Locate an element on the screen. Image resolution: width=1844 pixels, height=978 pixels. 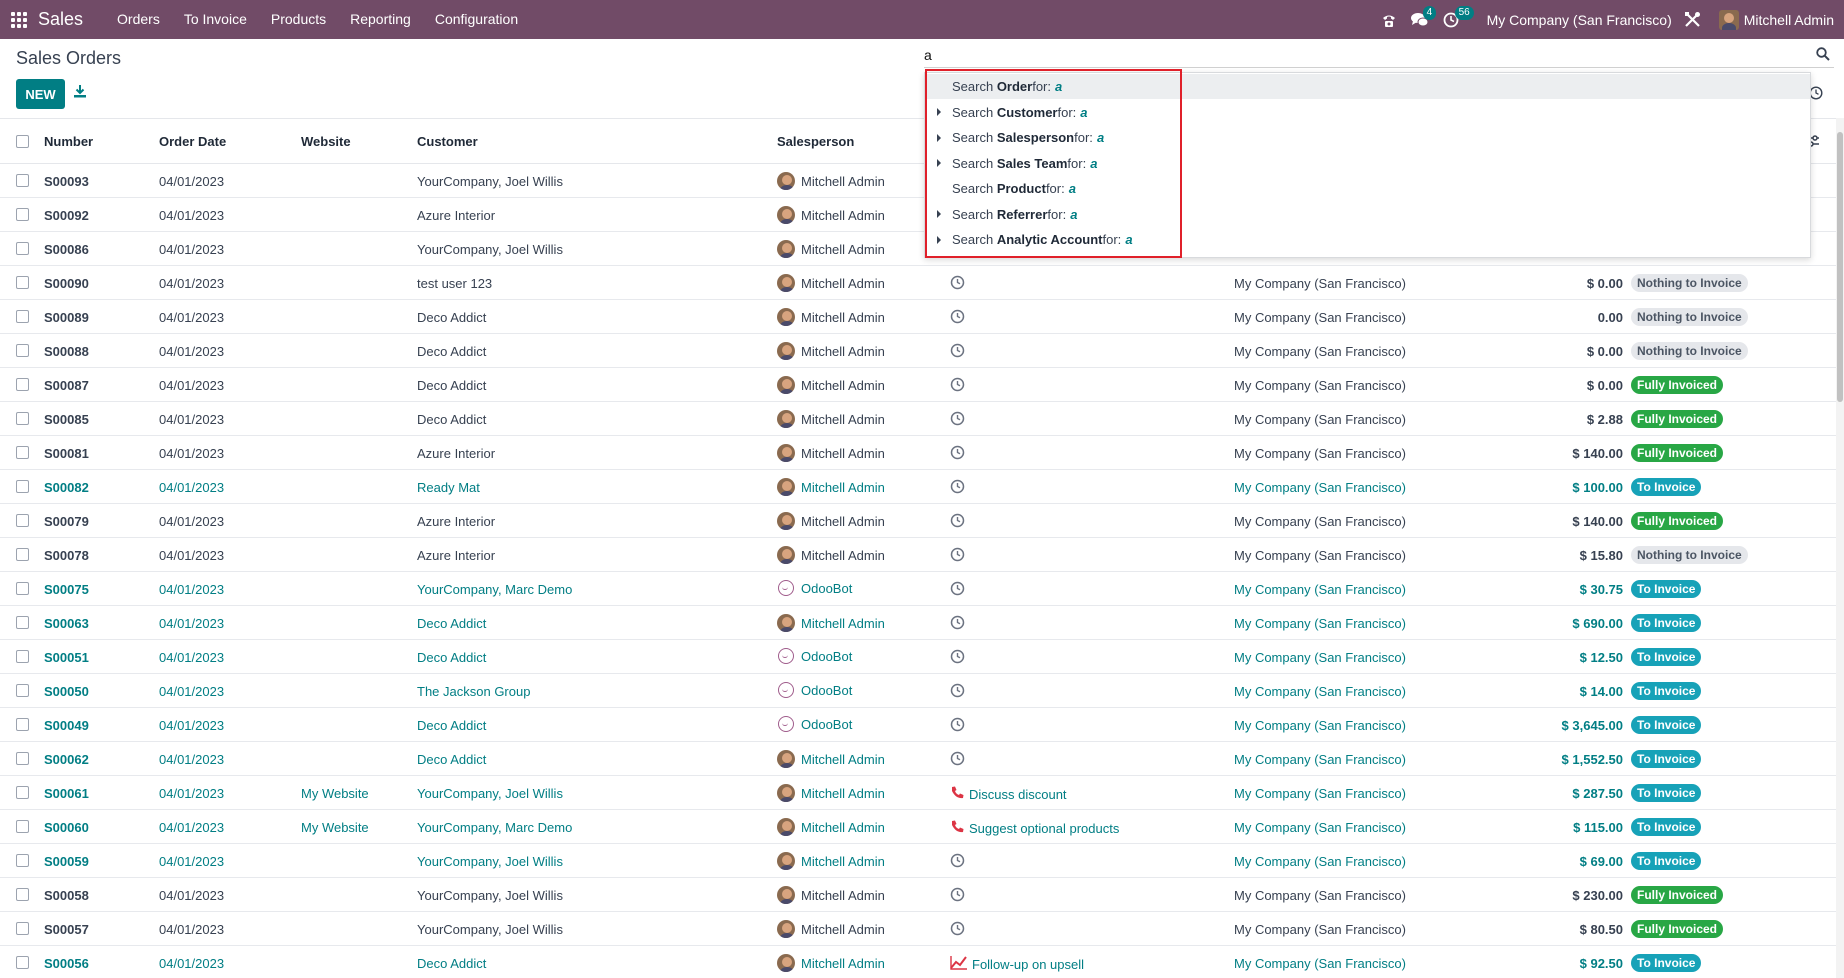
menu-to-invoice: To Invoice is located at coordinates (215, 19).